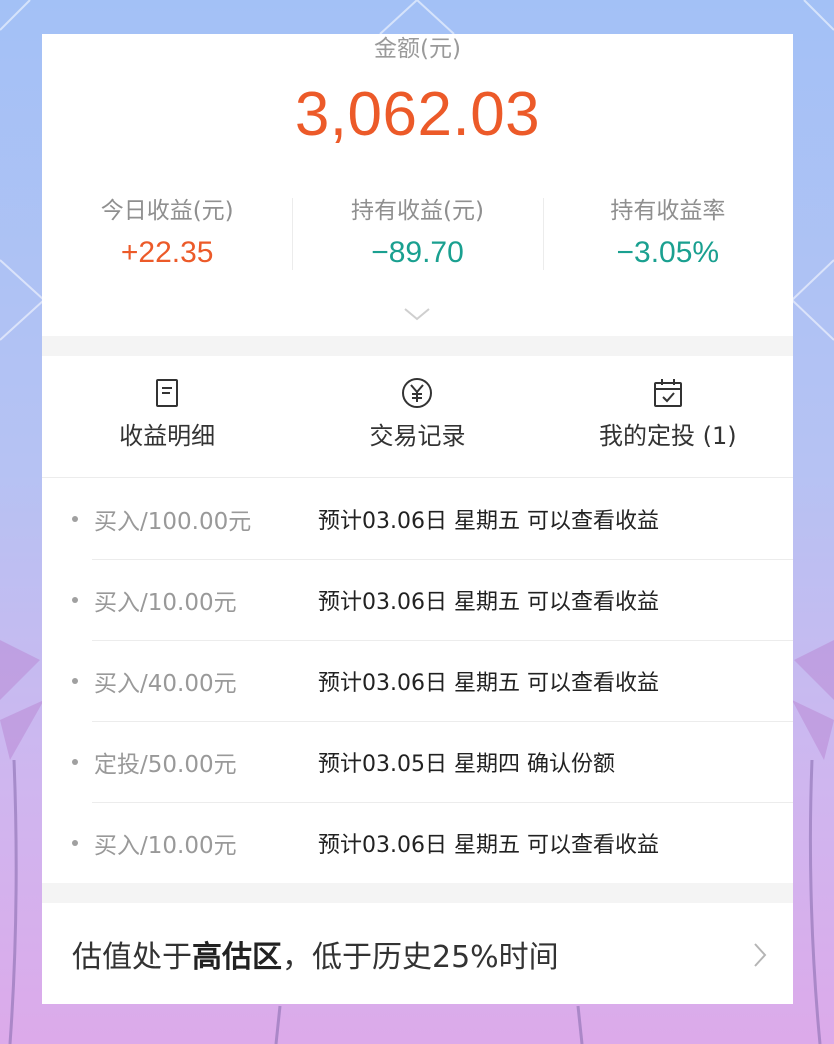  What do you see at coordinates (417, 393) in the screenshot?
I see `yuan-circle-icon` at bounding box center [417, 393].